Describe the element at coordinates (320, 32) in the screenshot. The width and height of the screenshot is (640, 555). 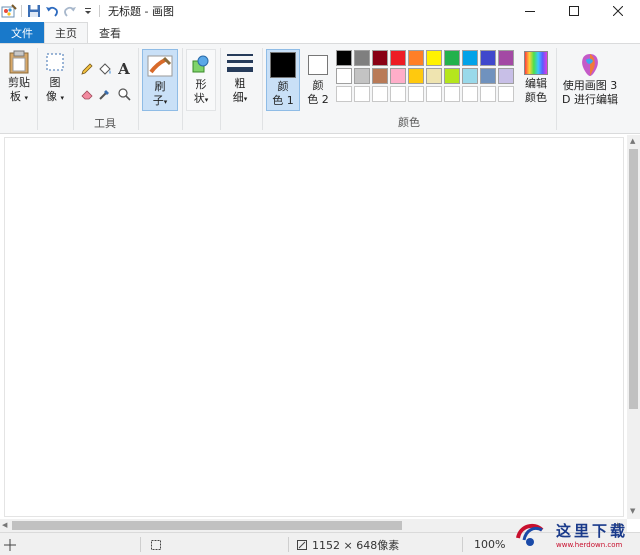
I see `ribbon-tabs: 文件 主页 查看` at that location.